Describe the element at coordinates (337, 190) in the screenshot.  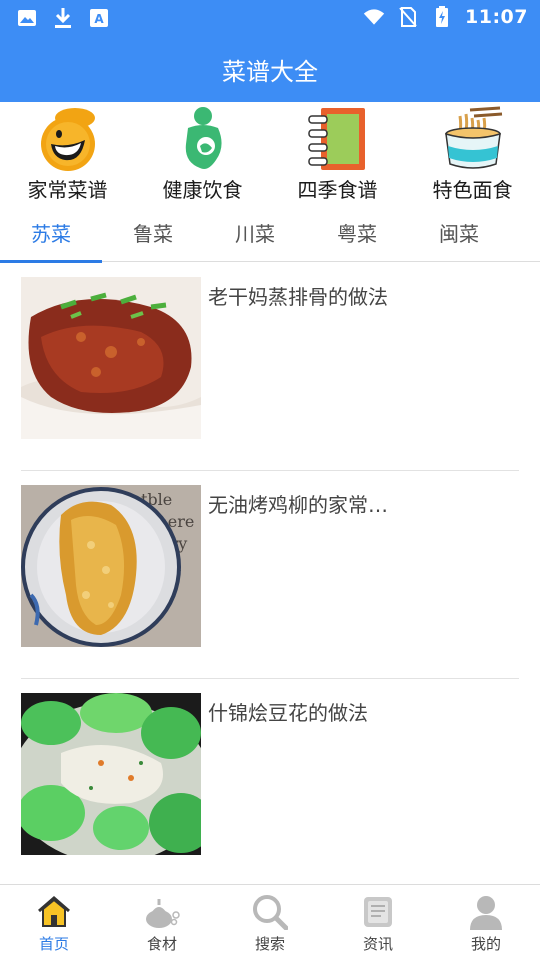
I see `category-label: 四季食谱` at that location.